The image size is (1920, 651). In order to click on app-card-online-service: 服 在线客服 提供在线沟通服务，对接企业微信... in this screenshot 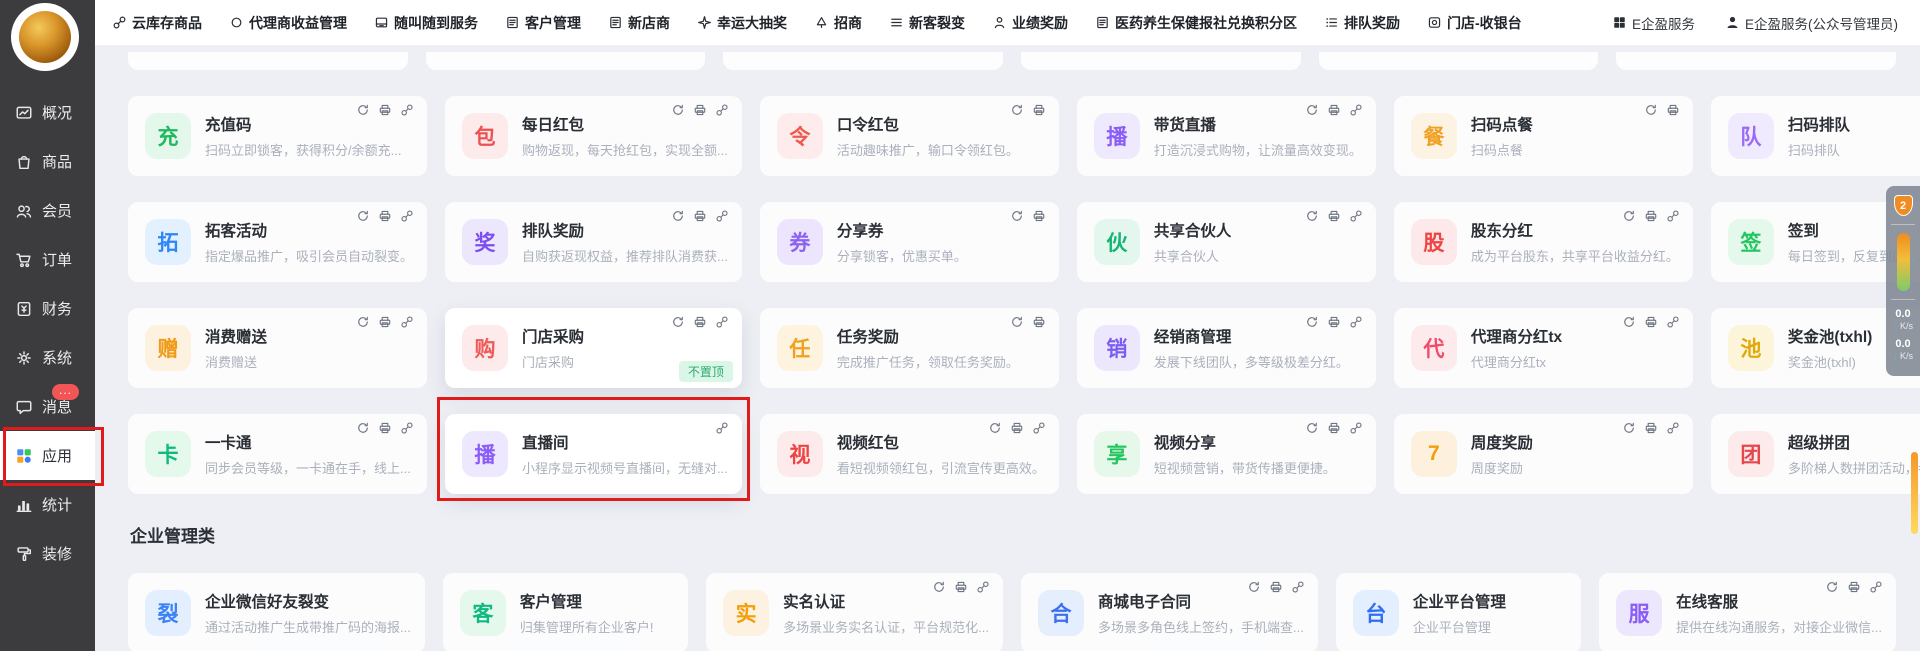, I will do `click(1747, 612)`.